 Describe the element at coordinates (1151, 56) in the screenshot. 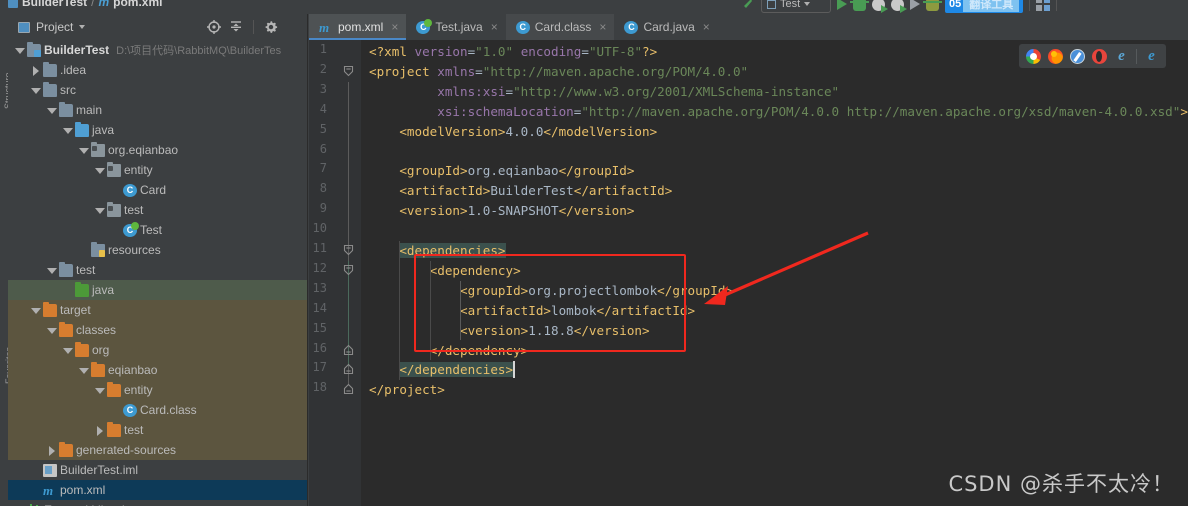

I see `edge-icon: e` at that location.